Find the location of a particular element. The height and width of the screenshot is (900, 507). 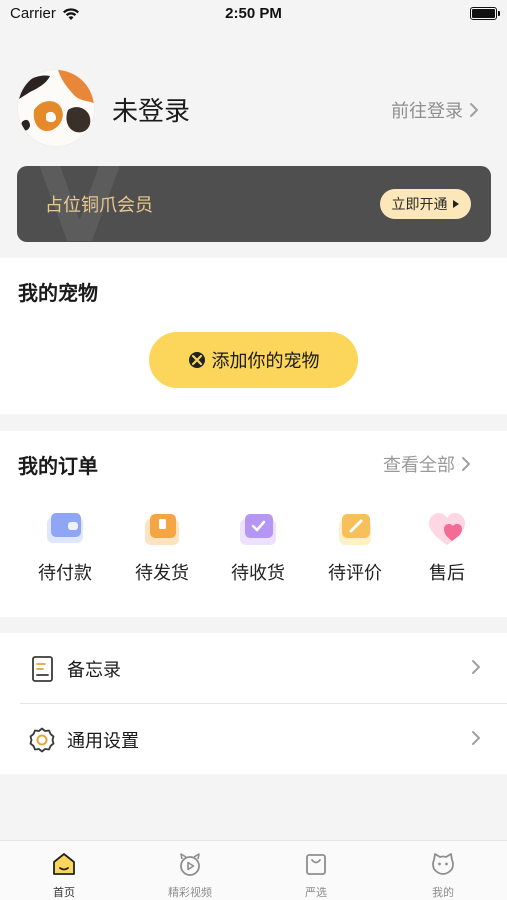

activate-membership-button: 立即开通 is located at coordinates (425, 204).